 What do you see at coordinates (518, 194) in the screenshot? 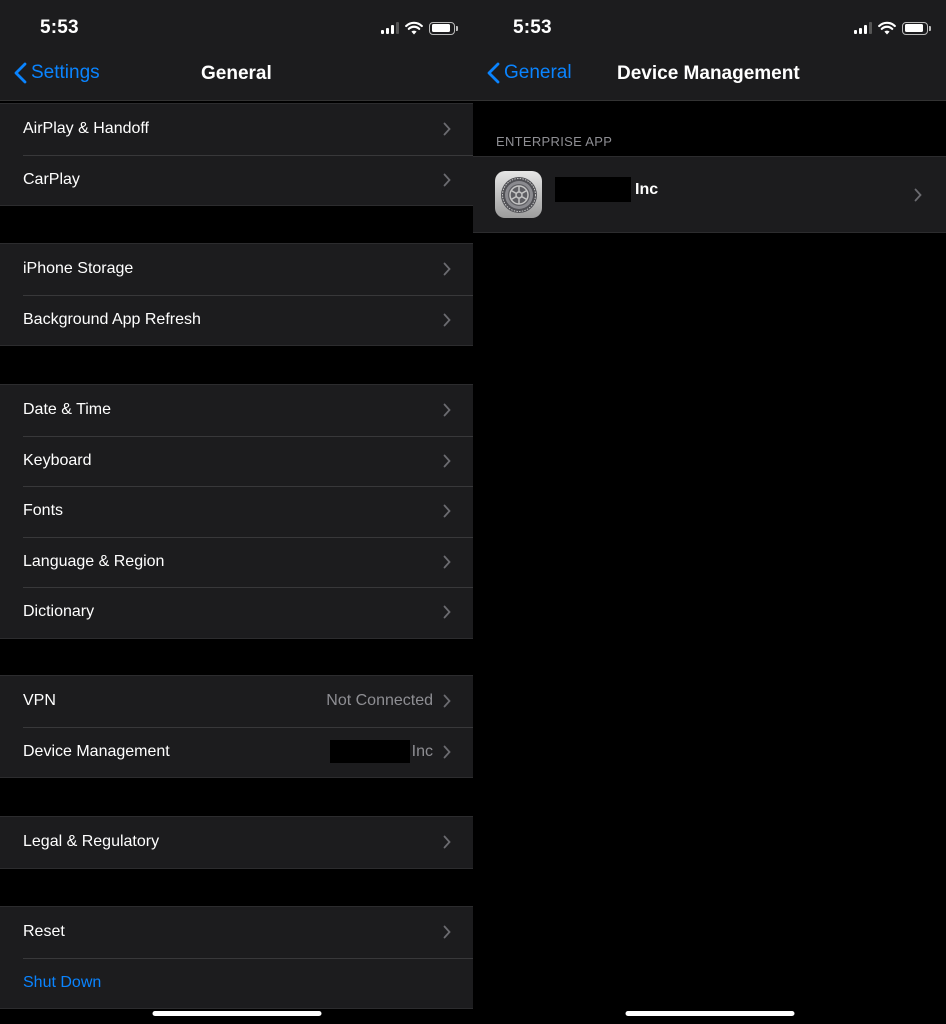
I see `gear-icon` at bounding box center [518, 194].